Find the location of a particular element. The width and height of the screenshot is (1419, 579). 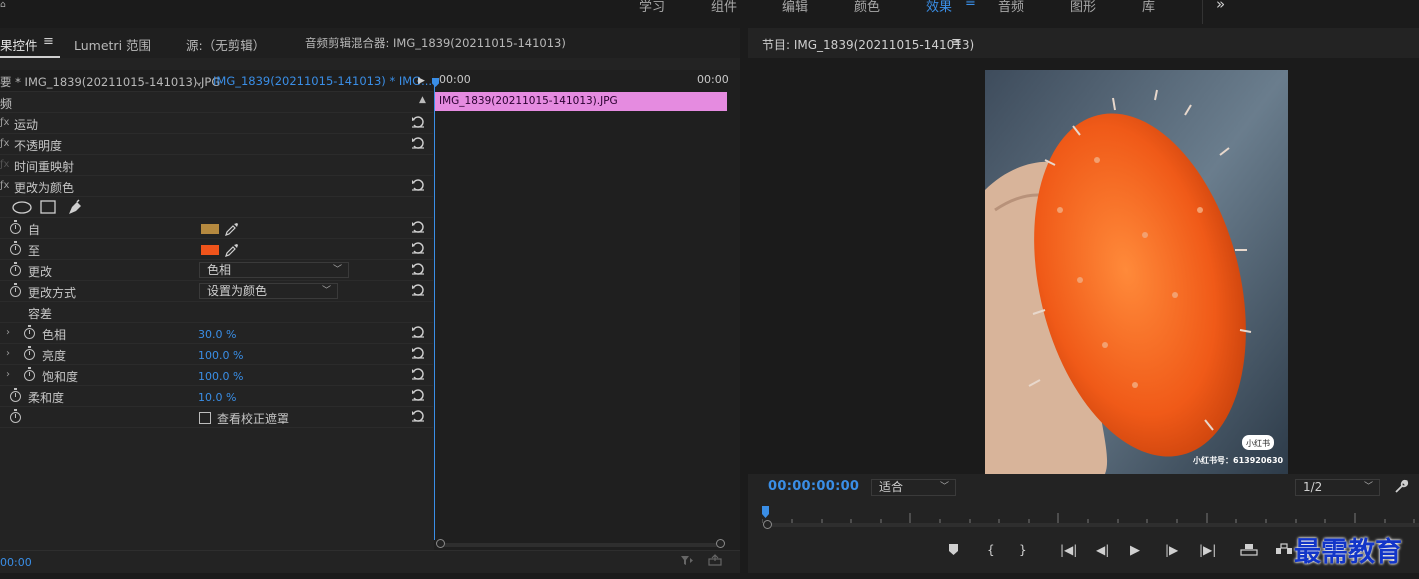

wrench-icon is located at coordinates (1401, 486).